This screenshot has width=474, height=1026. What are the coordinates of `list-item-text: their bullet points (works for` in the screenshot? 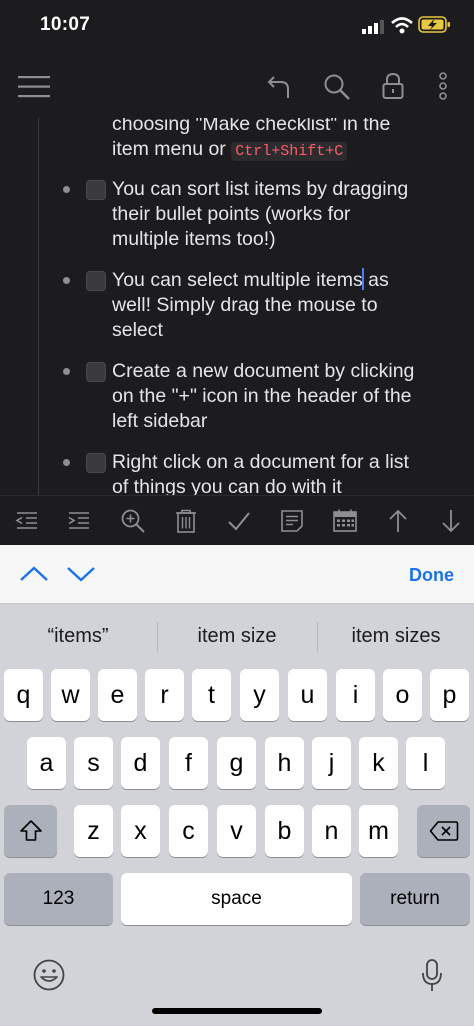 It's located at (282, 214).